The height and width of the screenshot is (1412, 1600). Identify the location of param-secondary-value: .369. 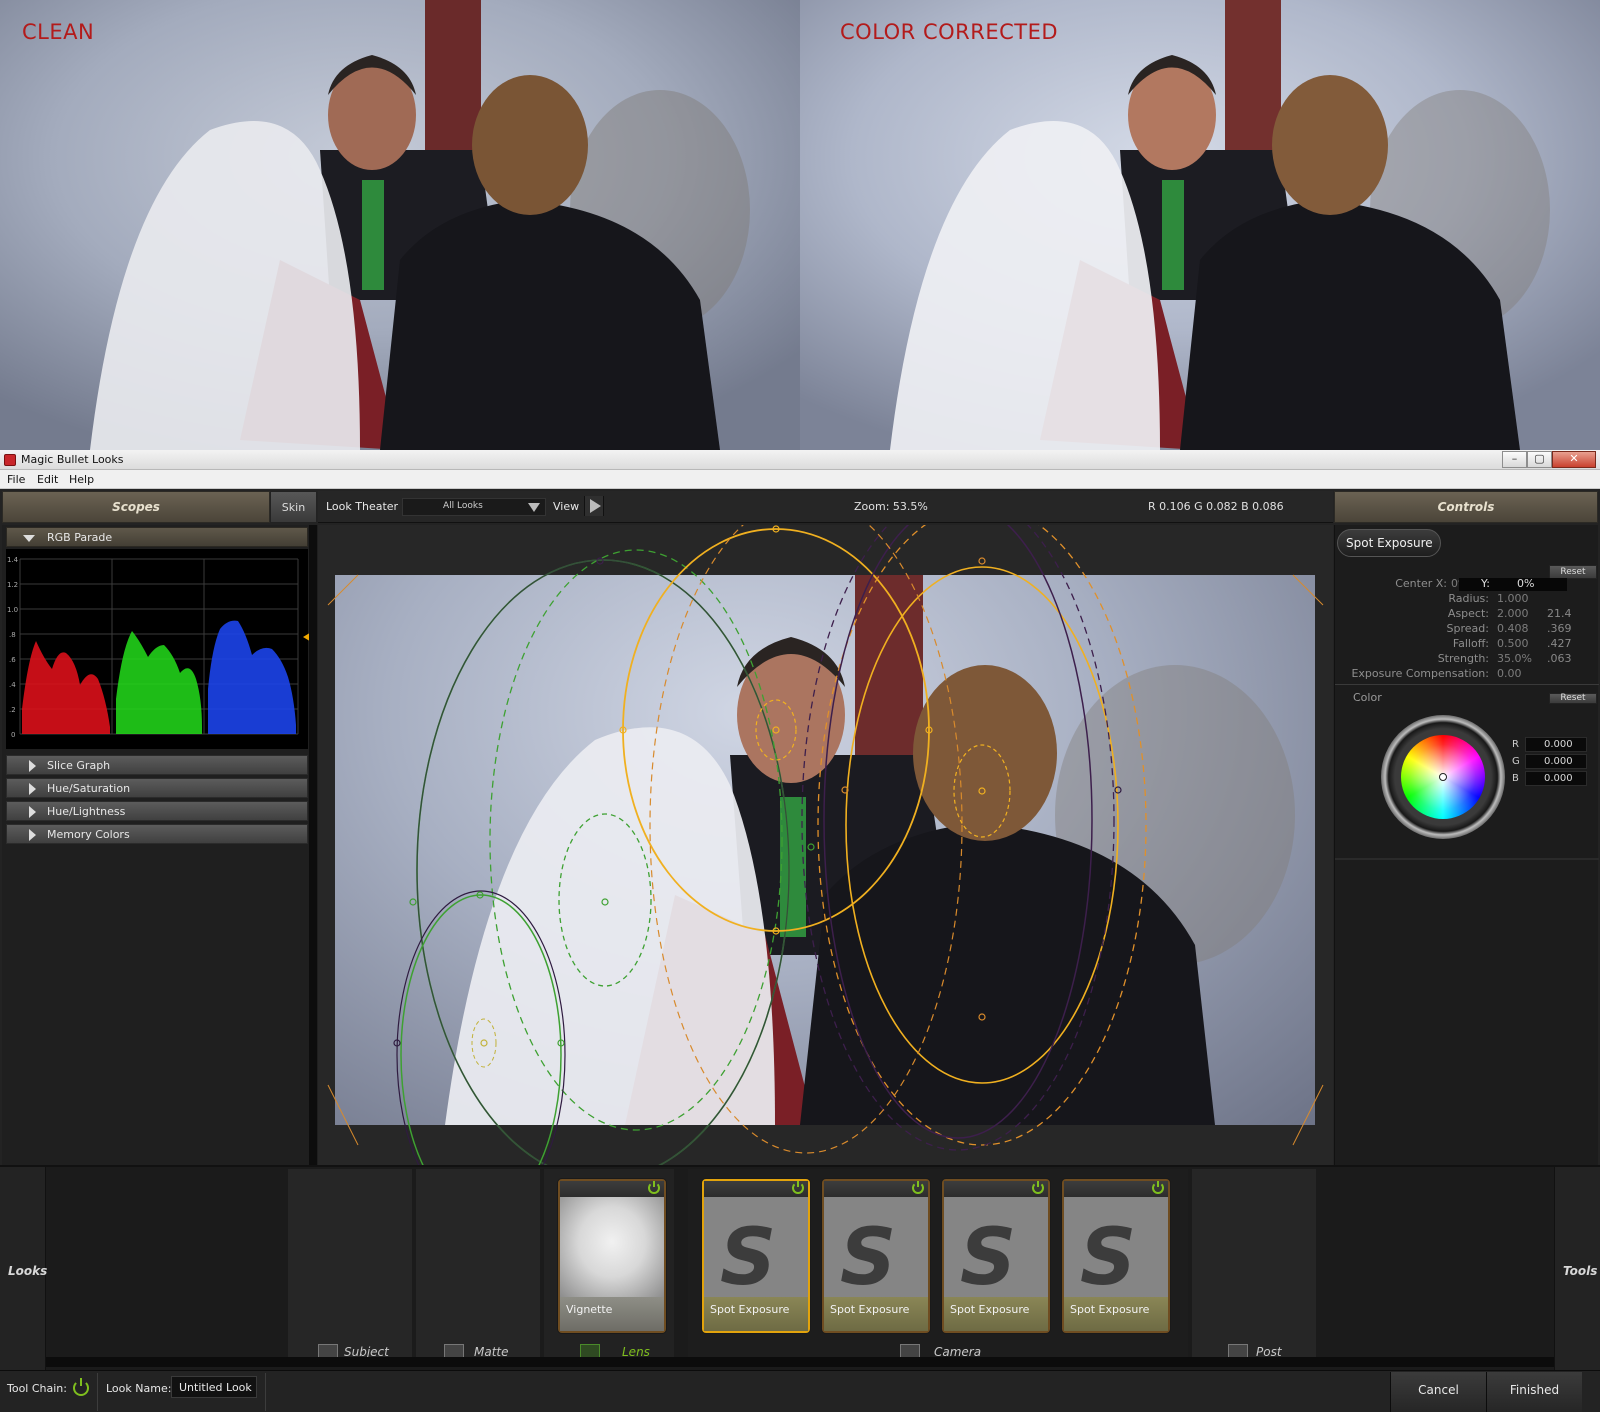
(1559, 628).